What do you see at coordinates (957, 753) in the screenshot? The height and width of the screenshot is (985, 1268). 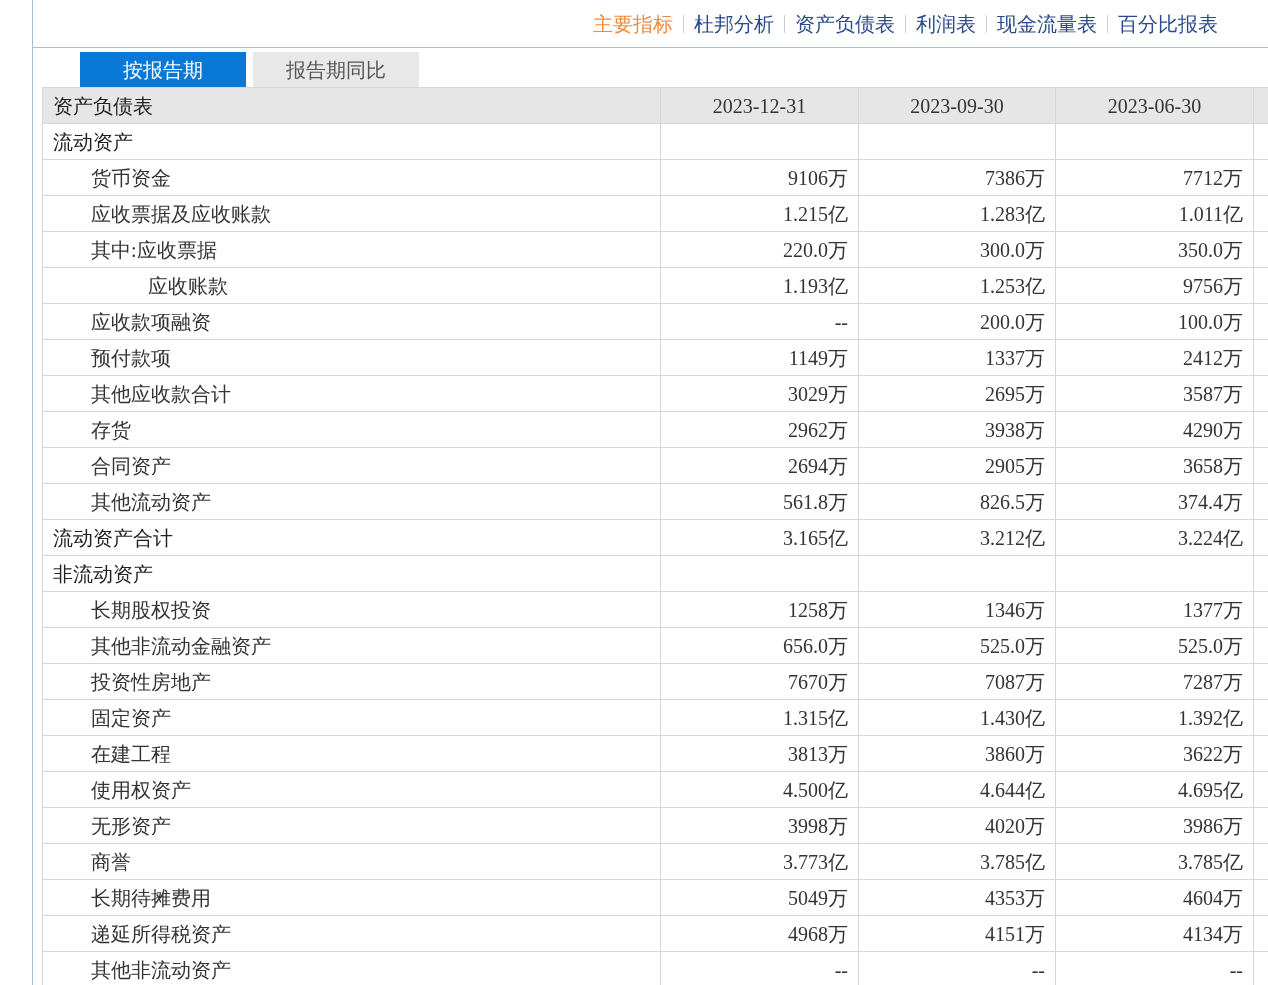 I see `table-cell: 3860万` at bounding box center [957, 753].